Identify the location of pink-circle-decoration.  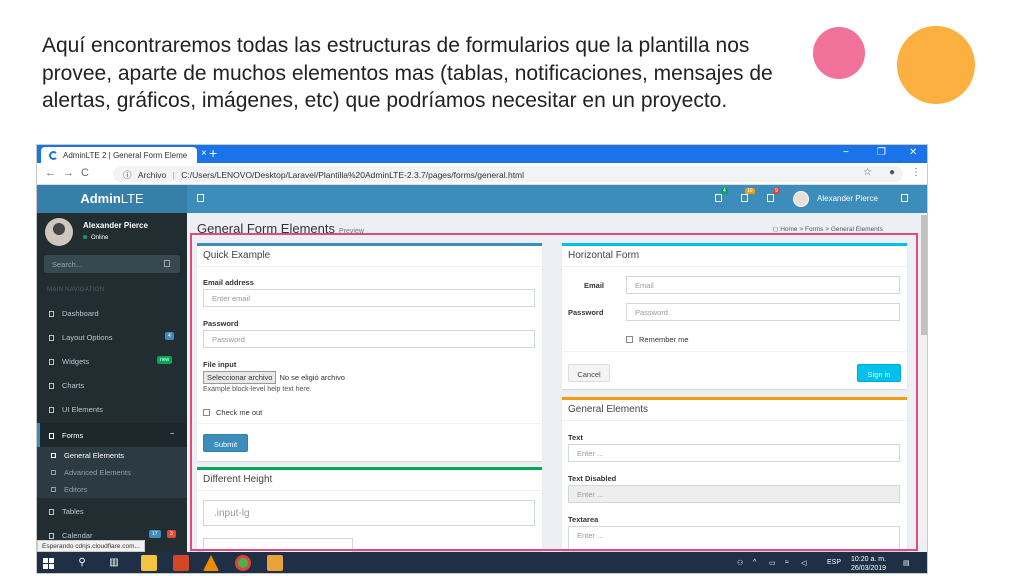
(839, 53).